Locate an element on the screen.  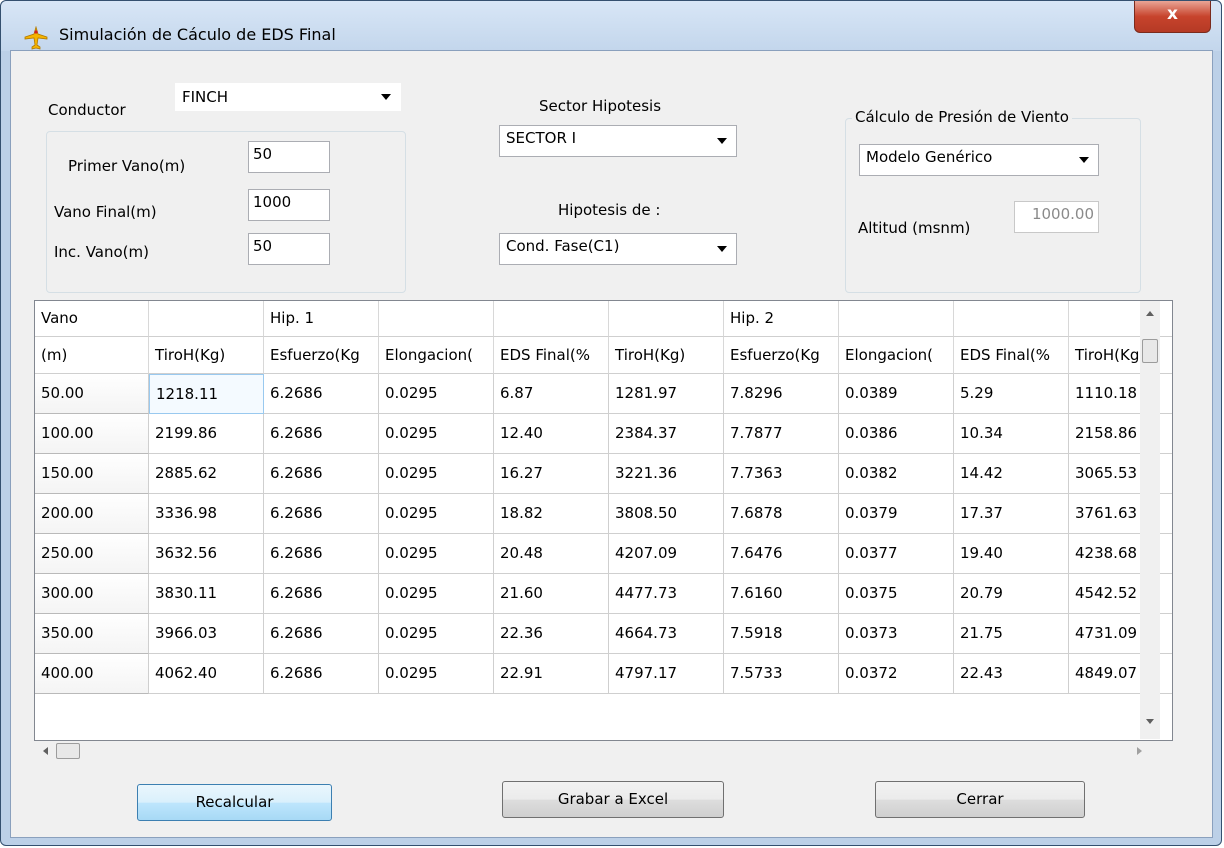
vano-final-input: 1000 is located at coordinates (289, 205).